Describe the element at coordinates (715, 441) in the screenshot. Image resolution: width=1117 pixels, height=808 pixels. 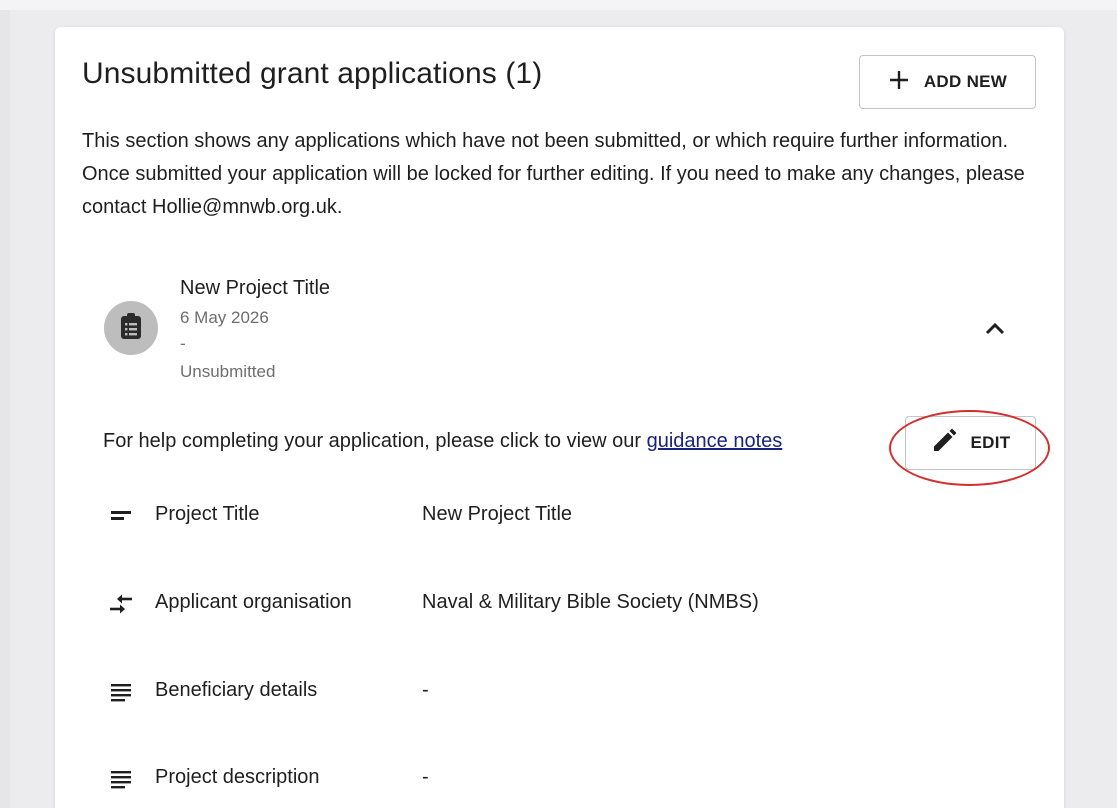
I see `guidance-notes-link: guidance notes` at that location.